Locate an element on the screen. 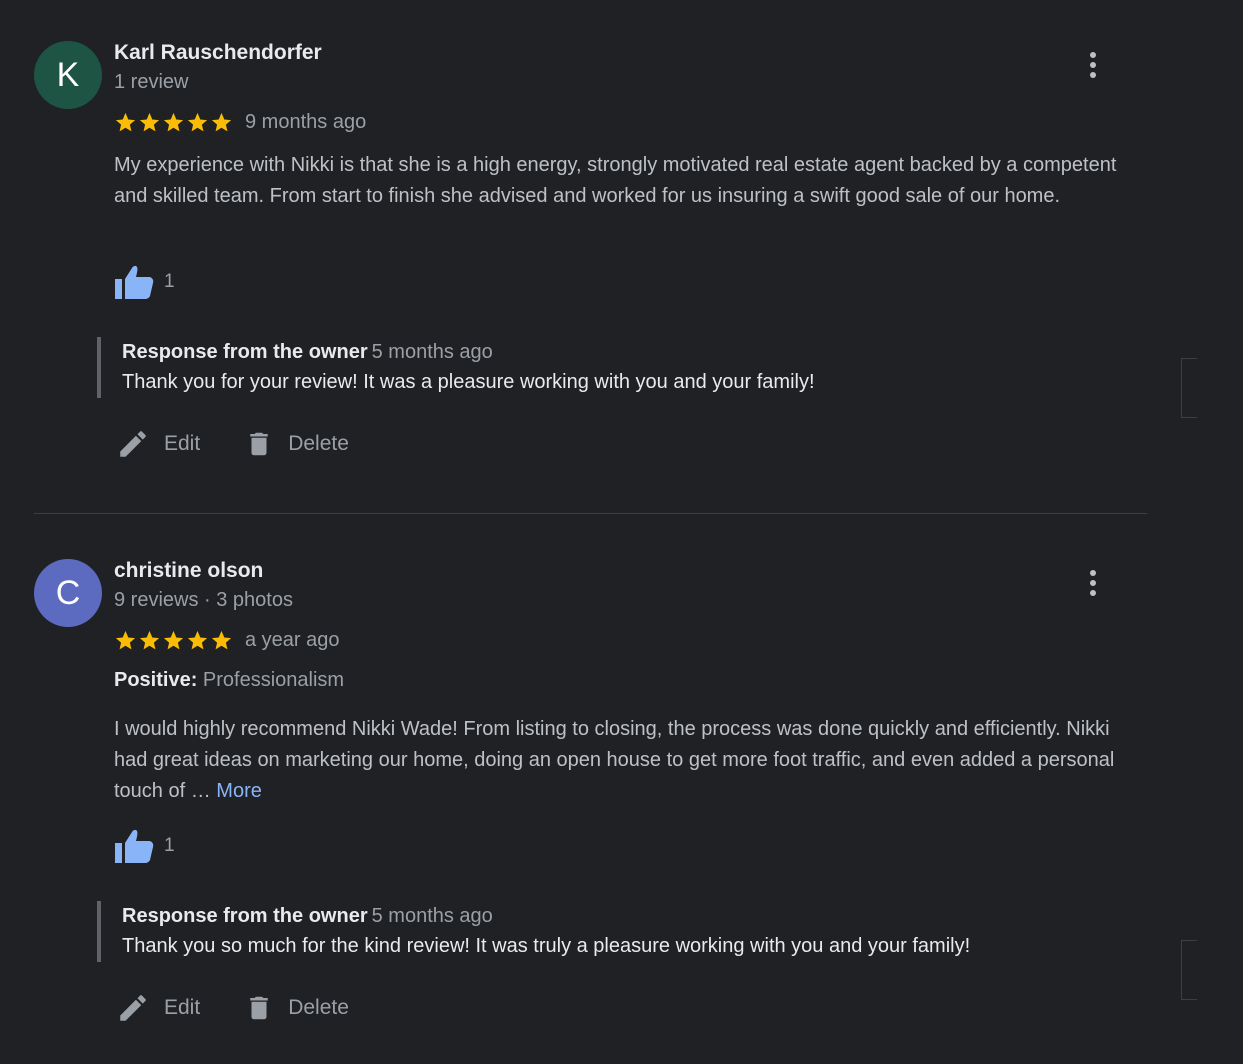  rating-row: a year ago is located at coordinates (227, 640).